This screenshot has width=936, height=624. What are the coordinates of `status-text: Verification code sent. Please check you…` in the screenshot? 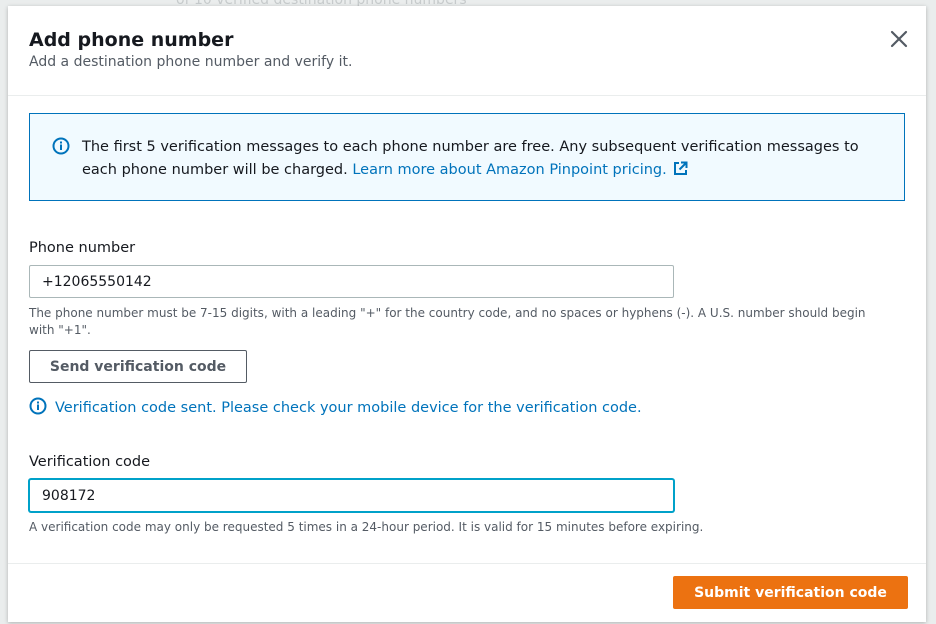 It's located at (348, 408).